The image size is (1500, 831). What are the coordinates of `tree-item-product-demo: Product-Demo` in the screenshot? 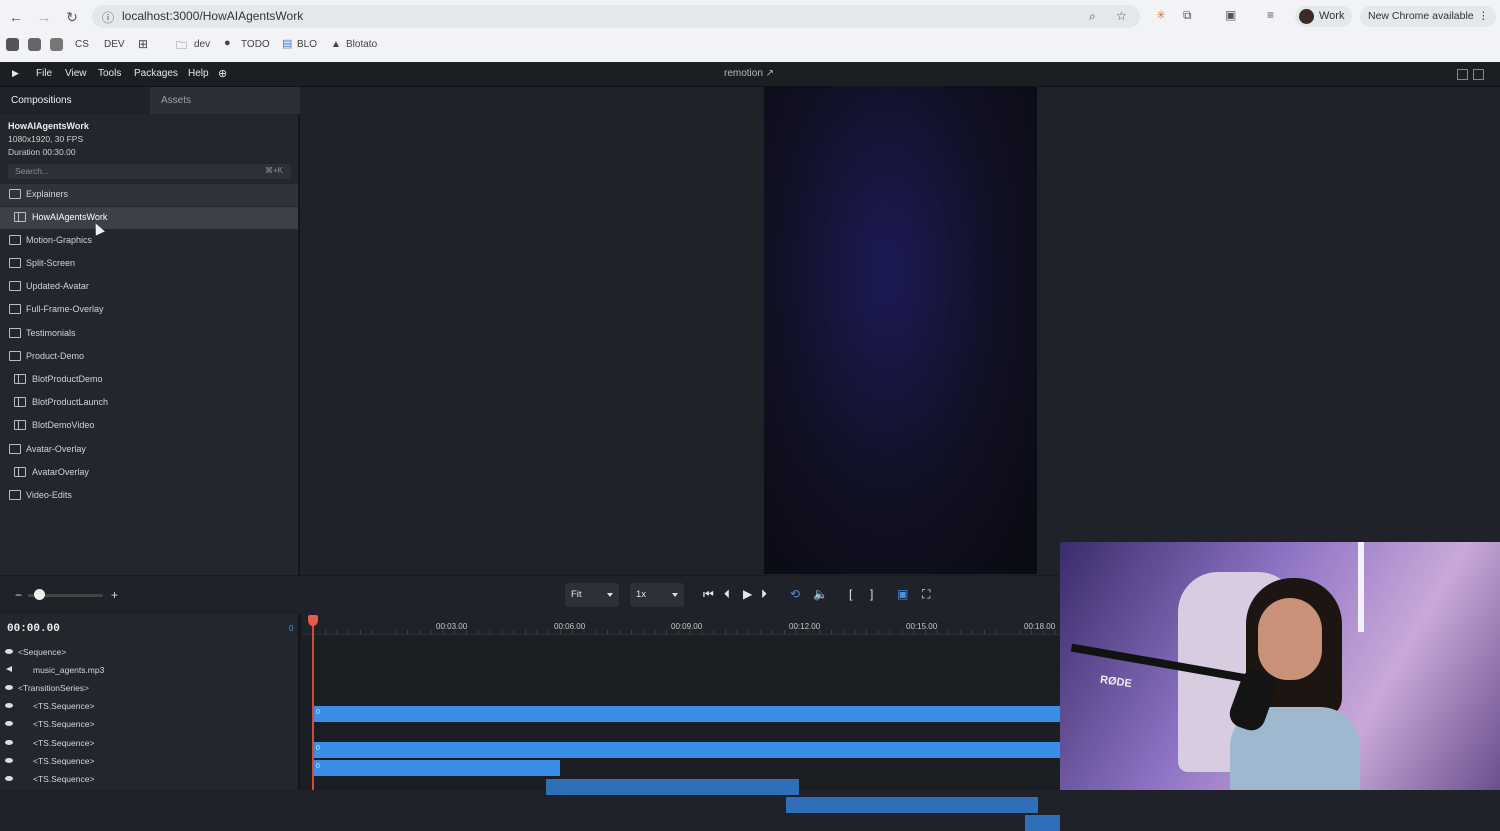 It's located at (149, 357).